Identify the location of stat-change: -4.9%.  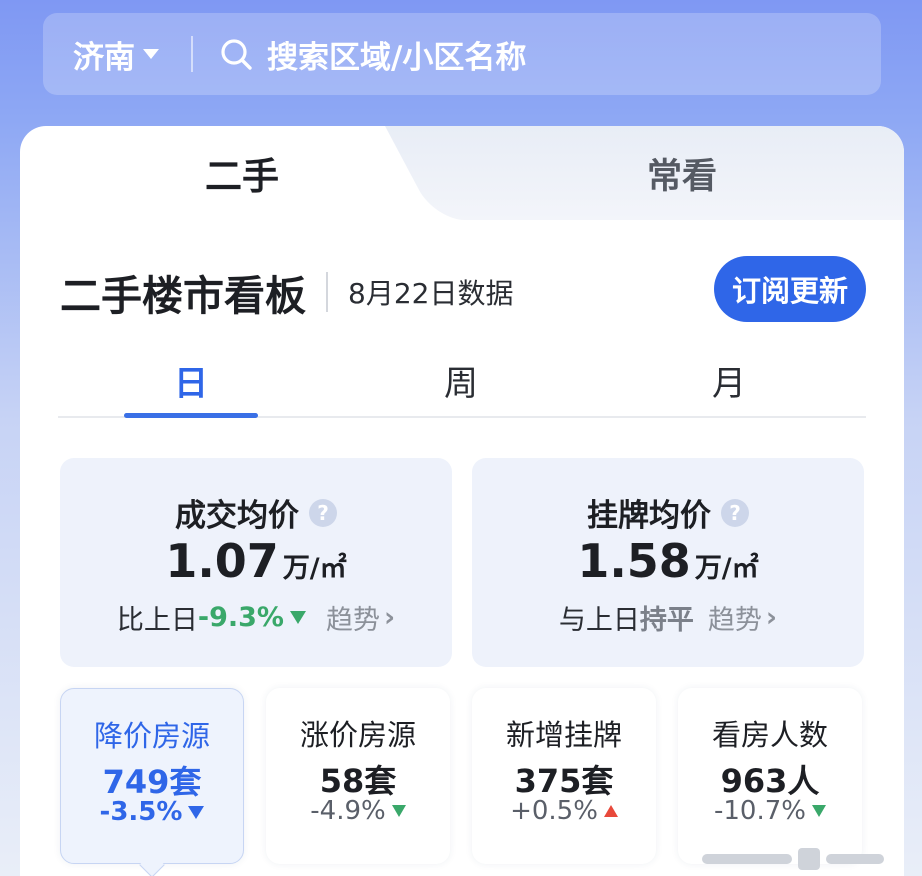
(348, 811).